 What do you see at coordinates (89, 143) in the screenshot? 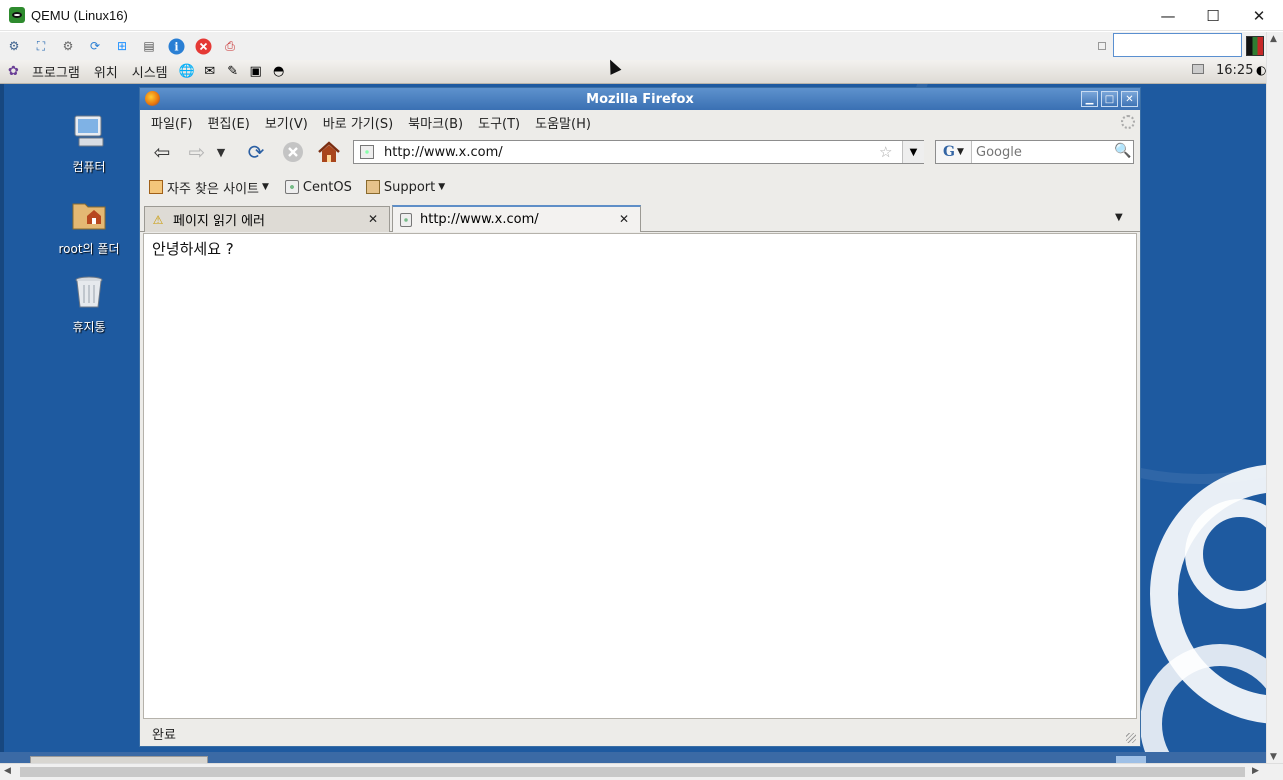
I see `desktop-icon-computer: 컴퓨터` at bounding box center [89, 143].